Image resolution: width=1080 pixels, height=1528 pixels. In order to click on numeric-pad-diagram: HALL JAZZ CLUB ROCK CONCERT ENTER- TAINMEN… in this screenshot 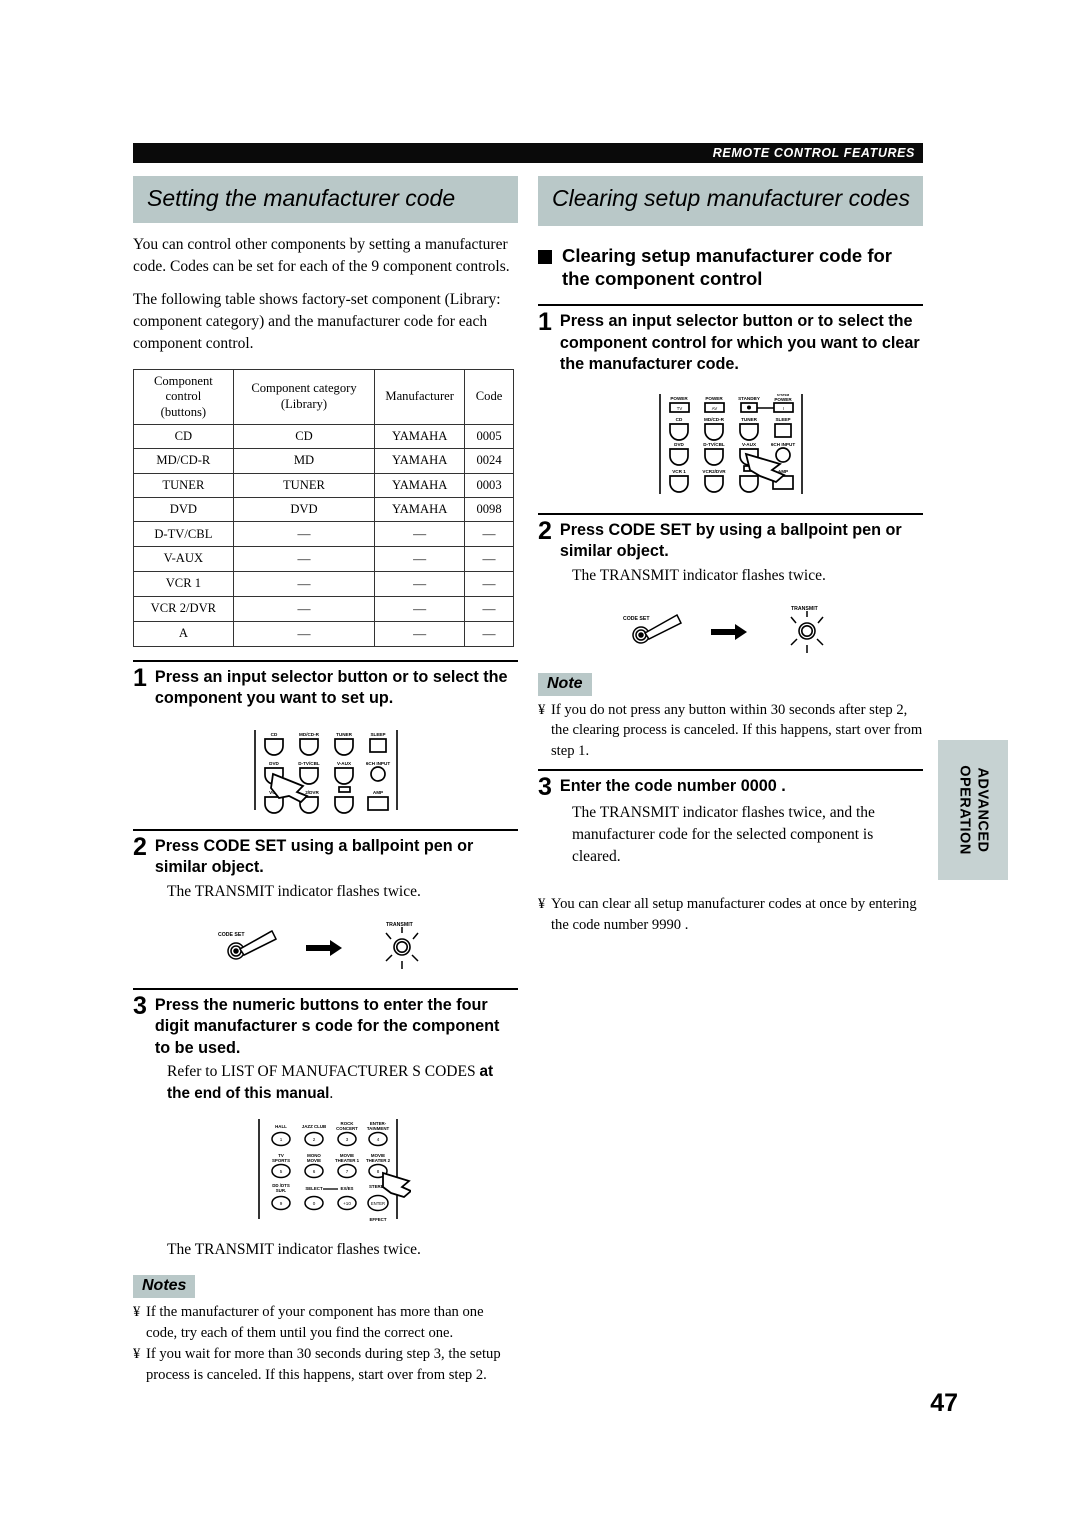, I will do `click(325, 1171)`.